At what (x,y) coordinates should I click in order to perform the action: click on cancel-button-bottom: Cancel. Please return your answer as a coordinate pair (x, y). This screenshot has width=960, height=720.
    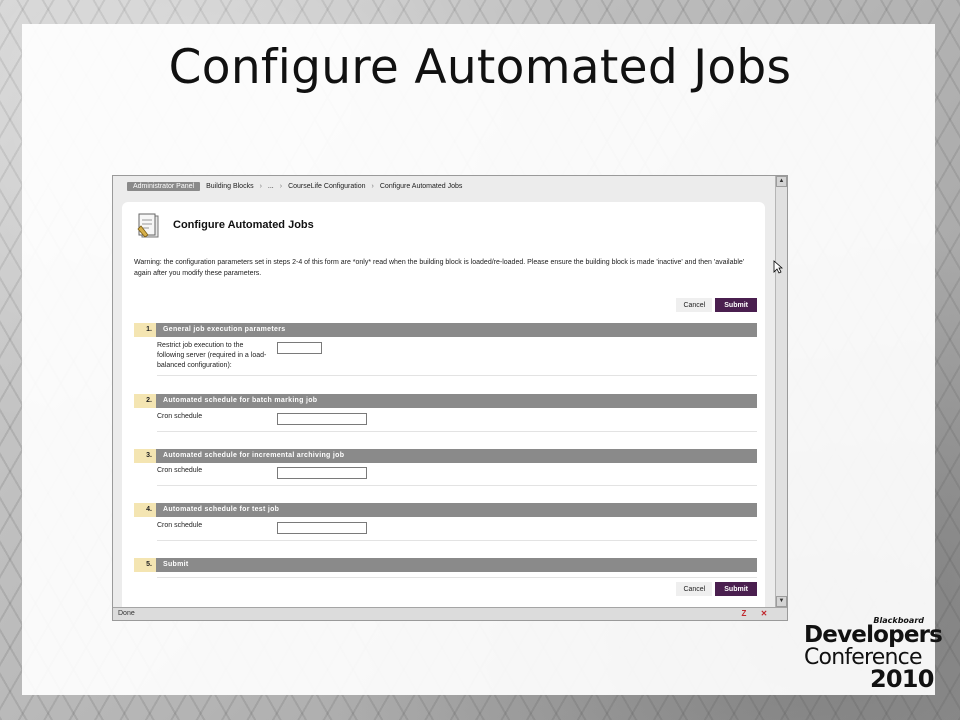
    Looking at the image, I should click on (694, 589).